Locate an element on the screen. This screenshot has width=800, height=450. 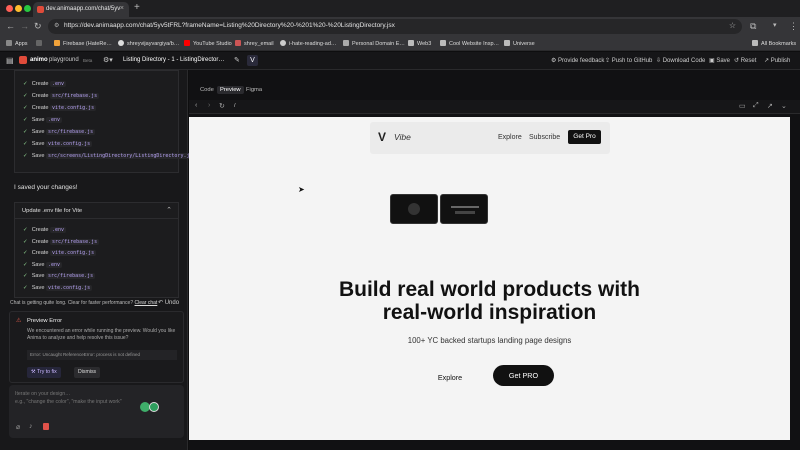
file-path: vite.config.js is located at coordinates (69, 287).